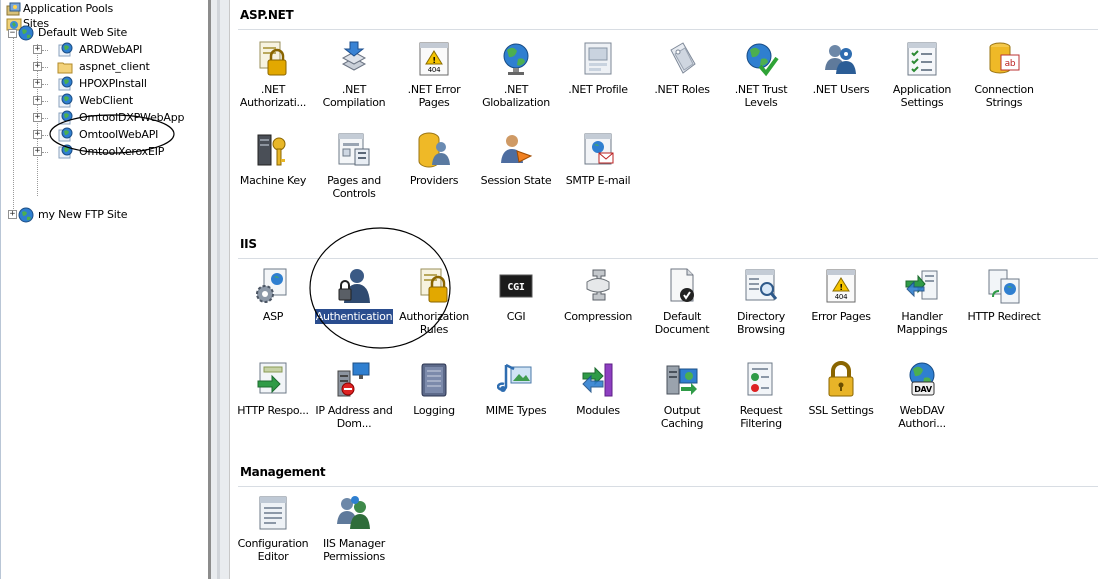 This screenshot has width=1104, height=579. Describe the element at coordinates (761, 323) in the screenshot. I see `feature-label: Directory Browsing` at that location.